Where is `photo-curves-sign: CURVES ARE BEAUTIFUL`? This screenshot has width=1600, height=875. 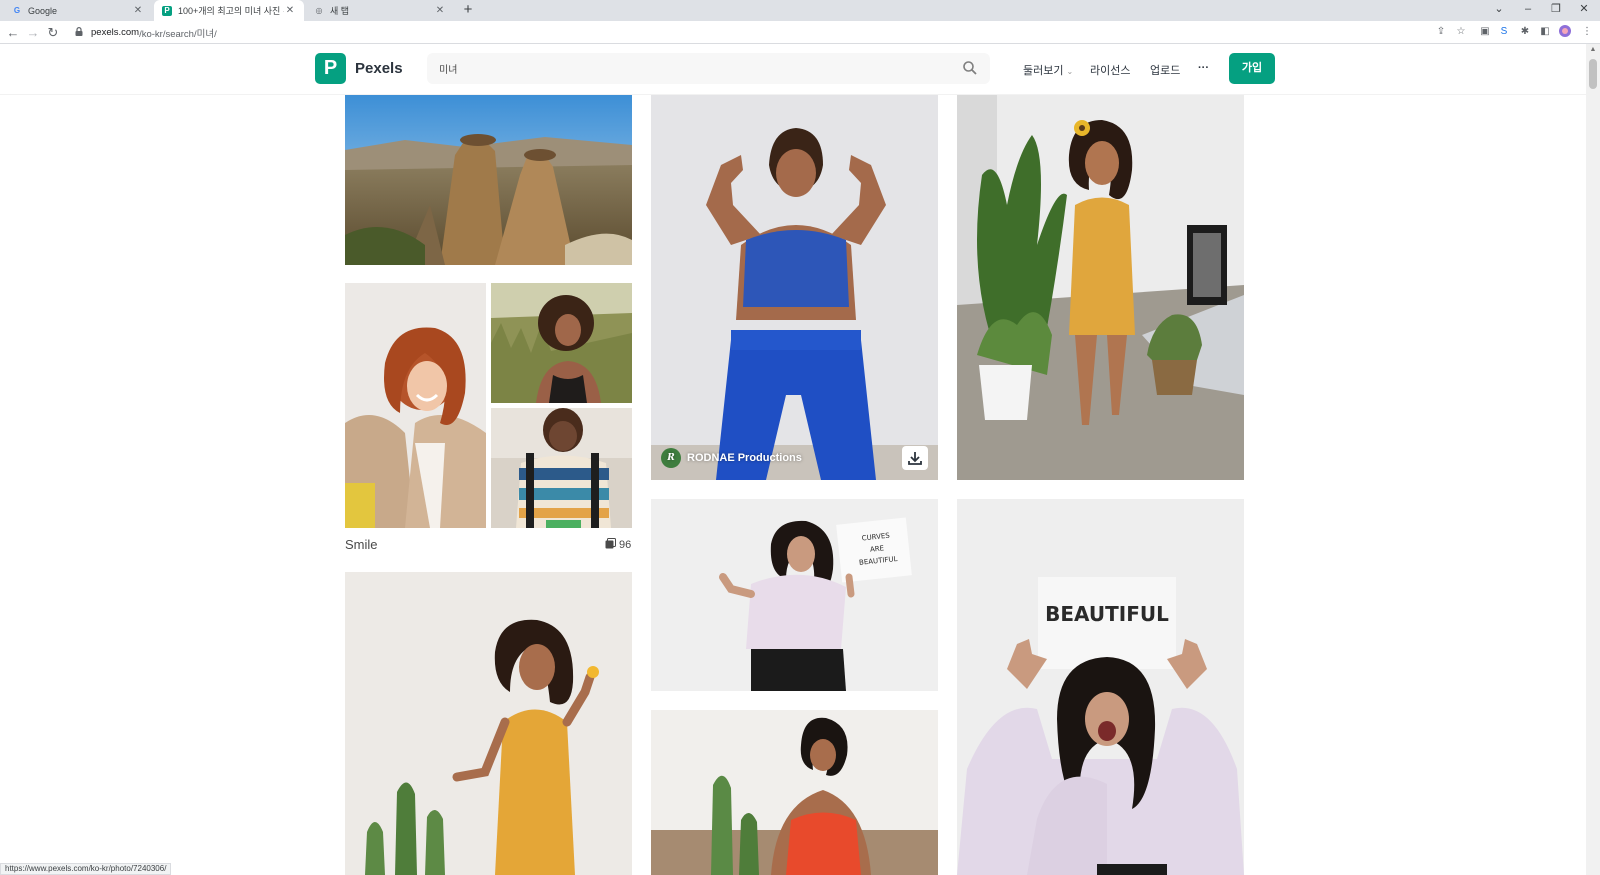
photo-curves-sign: CURVES ARE BEAUTIFUL is located at coordinates (794, 595).